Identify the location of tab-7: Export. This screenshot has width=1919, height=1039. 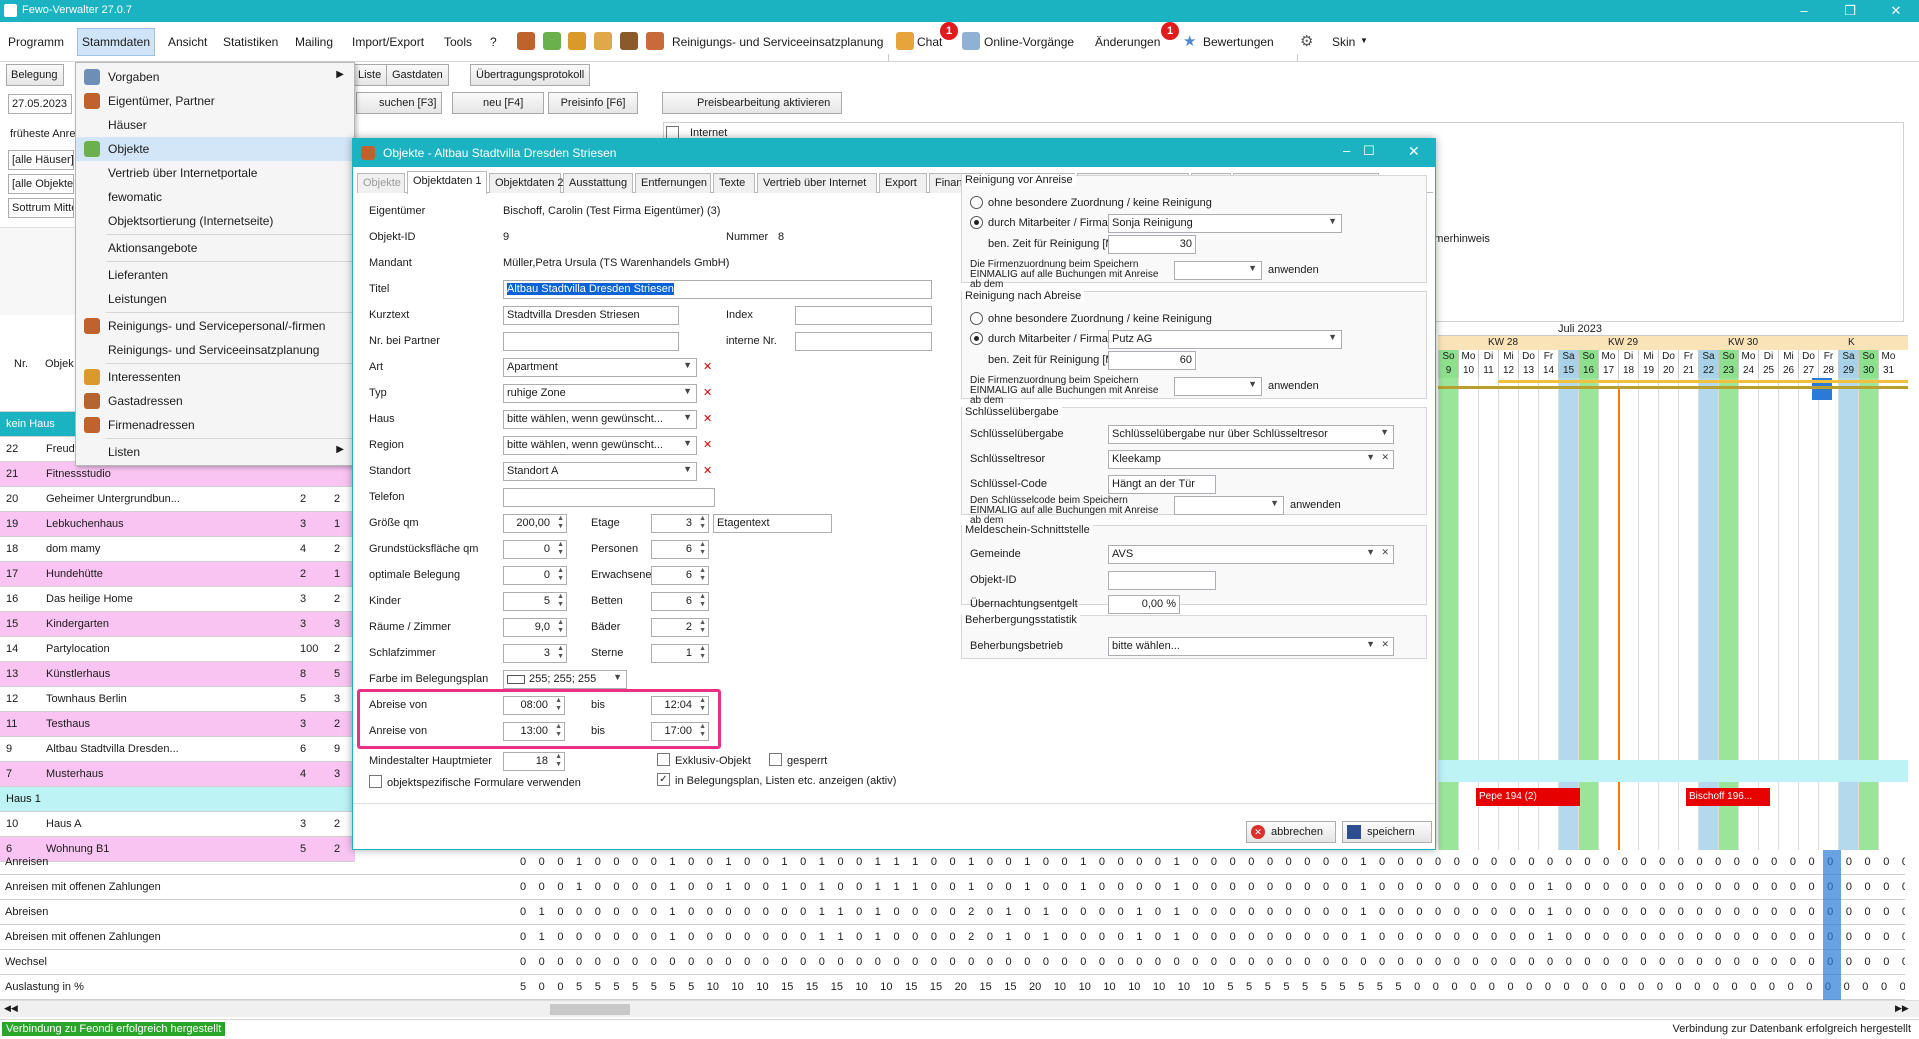
(903, 183).